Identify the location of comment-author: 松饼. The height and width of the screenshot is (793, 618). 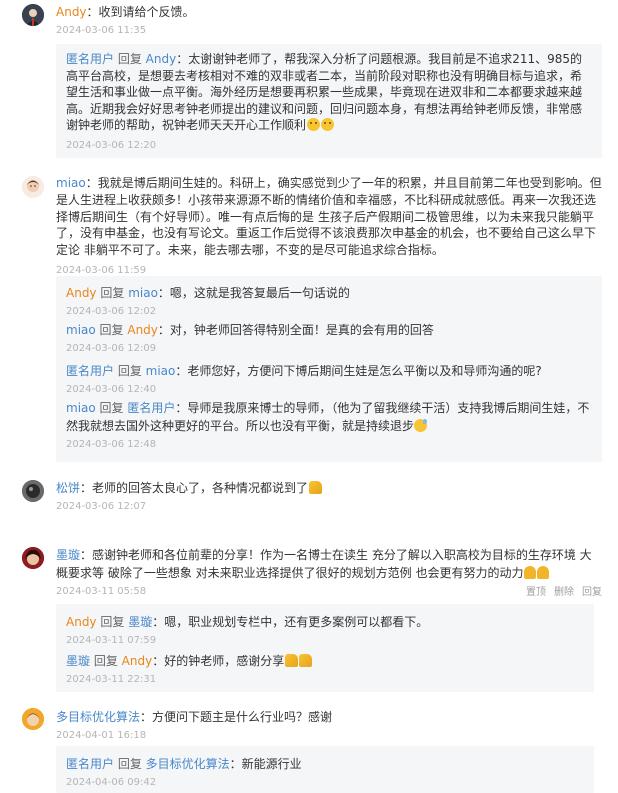
(68, 488).